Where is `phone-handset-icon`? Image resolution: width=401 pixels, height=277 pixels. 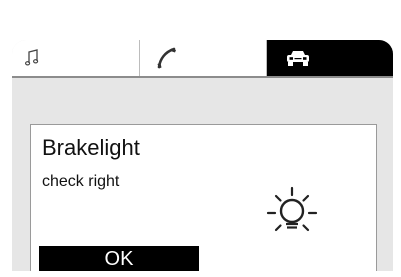 phone-handset-icon is located at coordinates (166, 58).